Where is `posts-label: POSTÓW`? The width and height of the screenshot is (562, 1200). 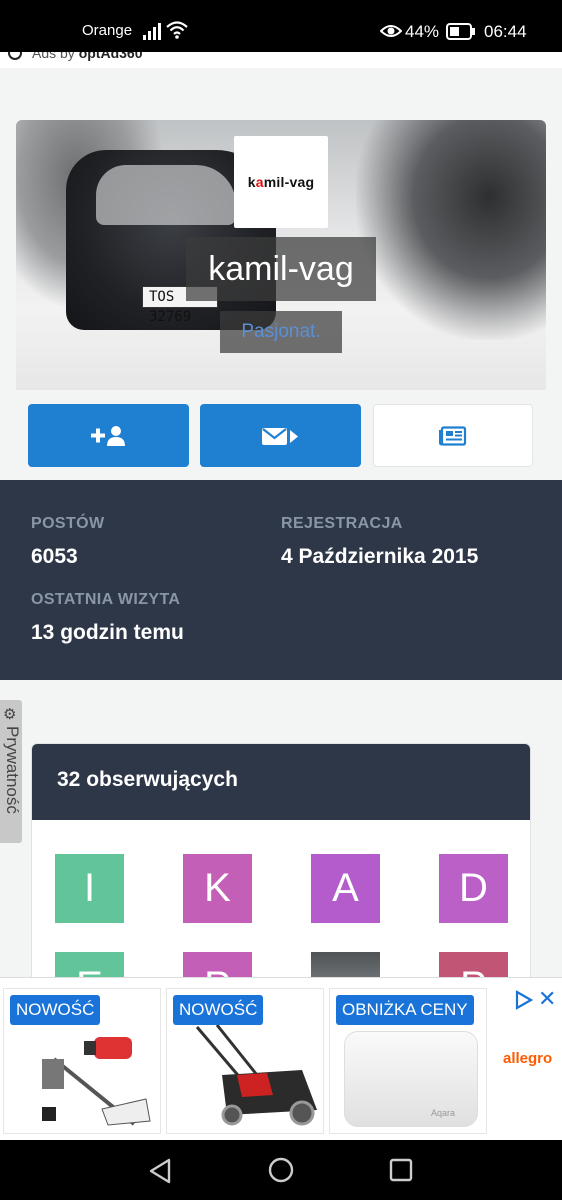
posts-label: POSTÓW is located at coordinates (68, 523).